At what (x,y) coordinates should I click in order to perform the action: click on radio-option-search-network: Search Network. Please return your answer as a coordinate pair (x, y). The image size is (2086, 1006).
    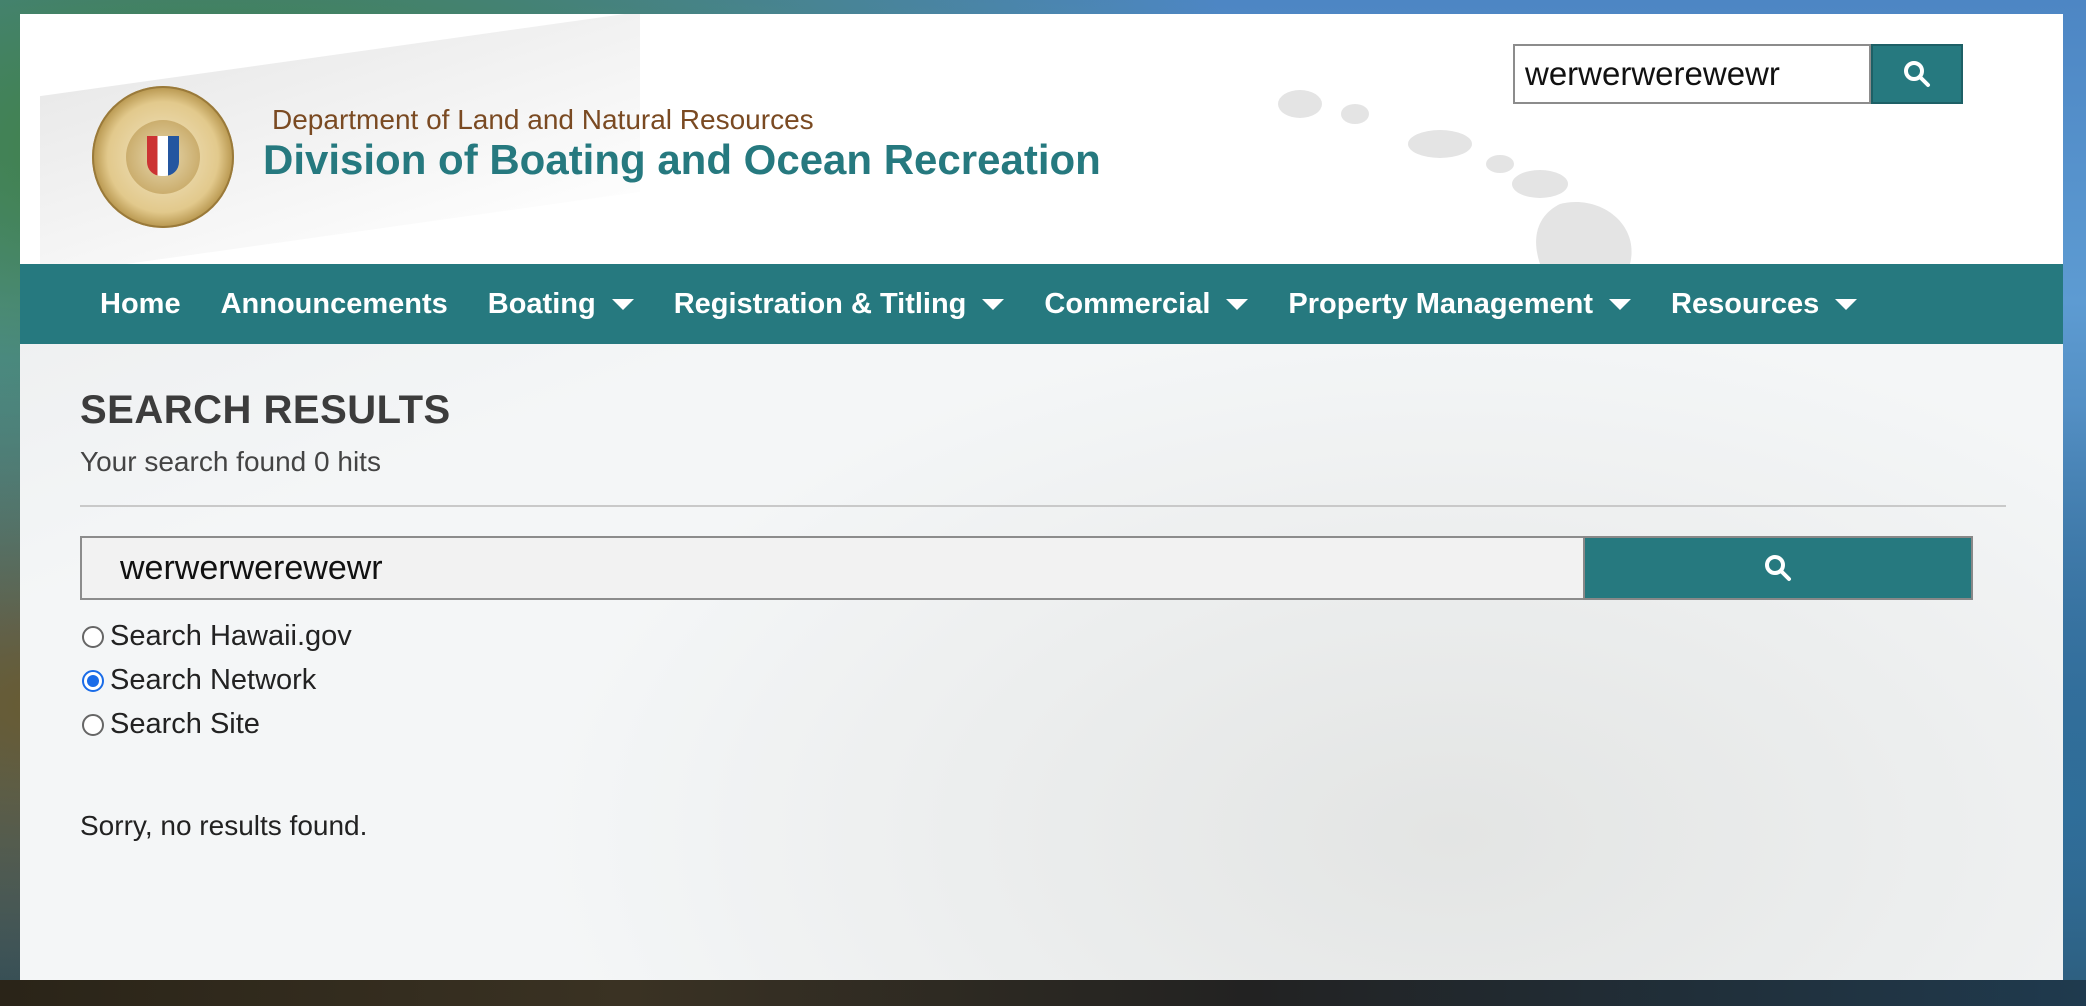
    Looking at the image, I should click on (199, 680).